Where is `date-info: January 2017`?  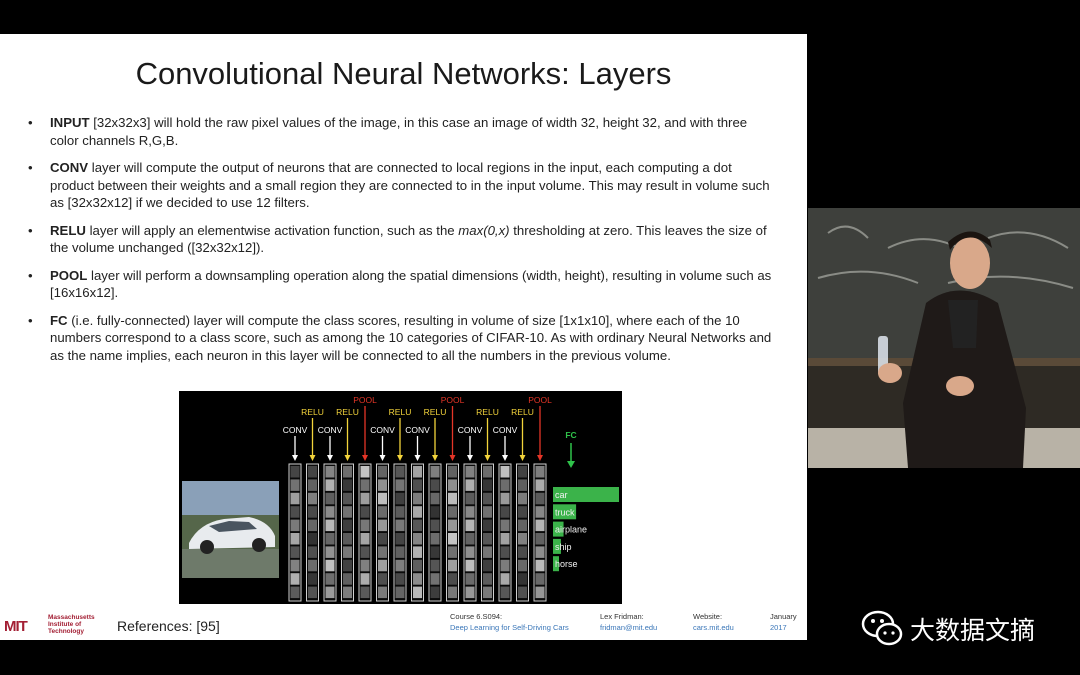
date-info: January 2017 is located at coordinates (783, 622).